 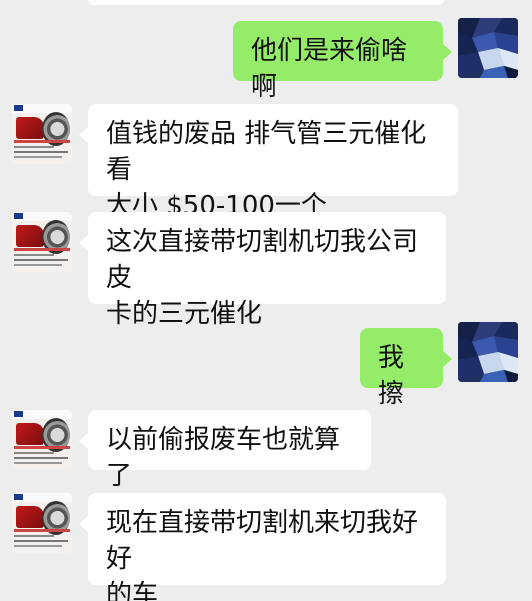 What do you see at coordinates (266, 6) in the screenshot?
I see `previous-message-edge` at bounding box center [266, 6].